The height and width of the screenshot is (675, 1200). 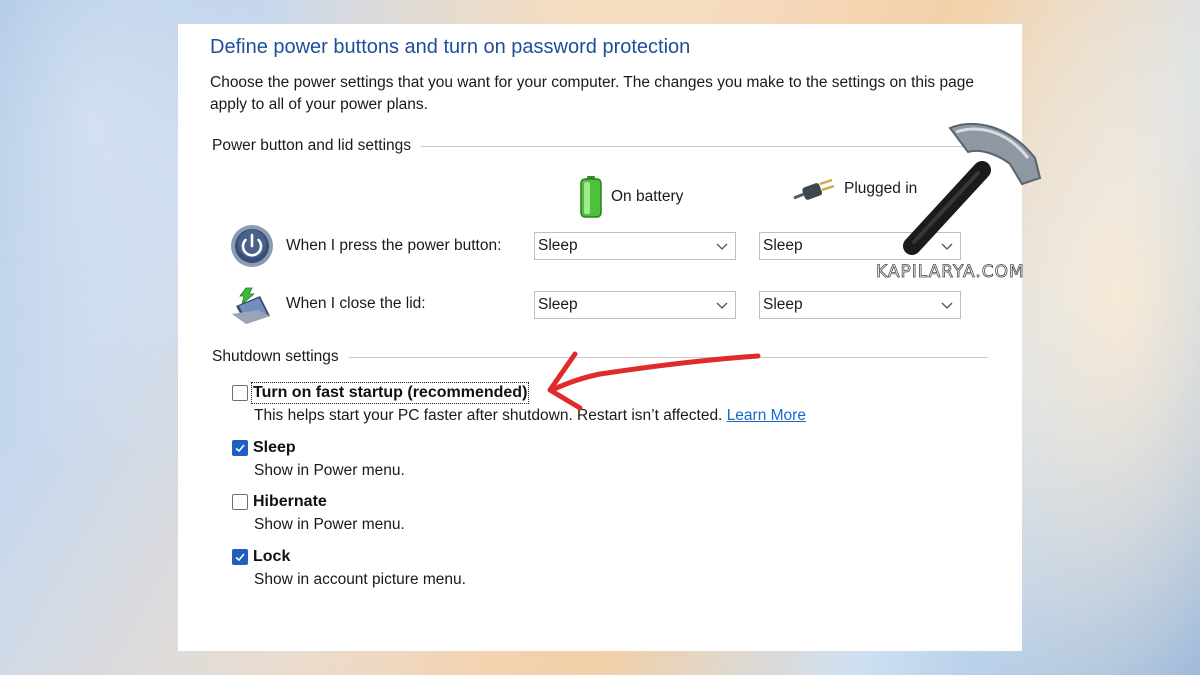 I want to click on annotation-arrow-icon, so click(x=654, y=381).